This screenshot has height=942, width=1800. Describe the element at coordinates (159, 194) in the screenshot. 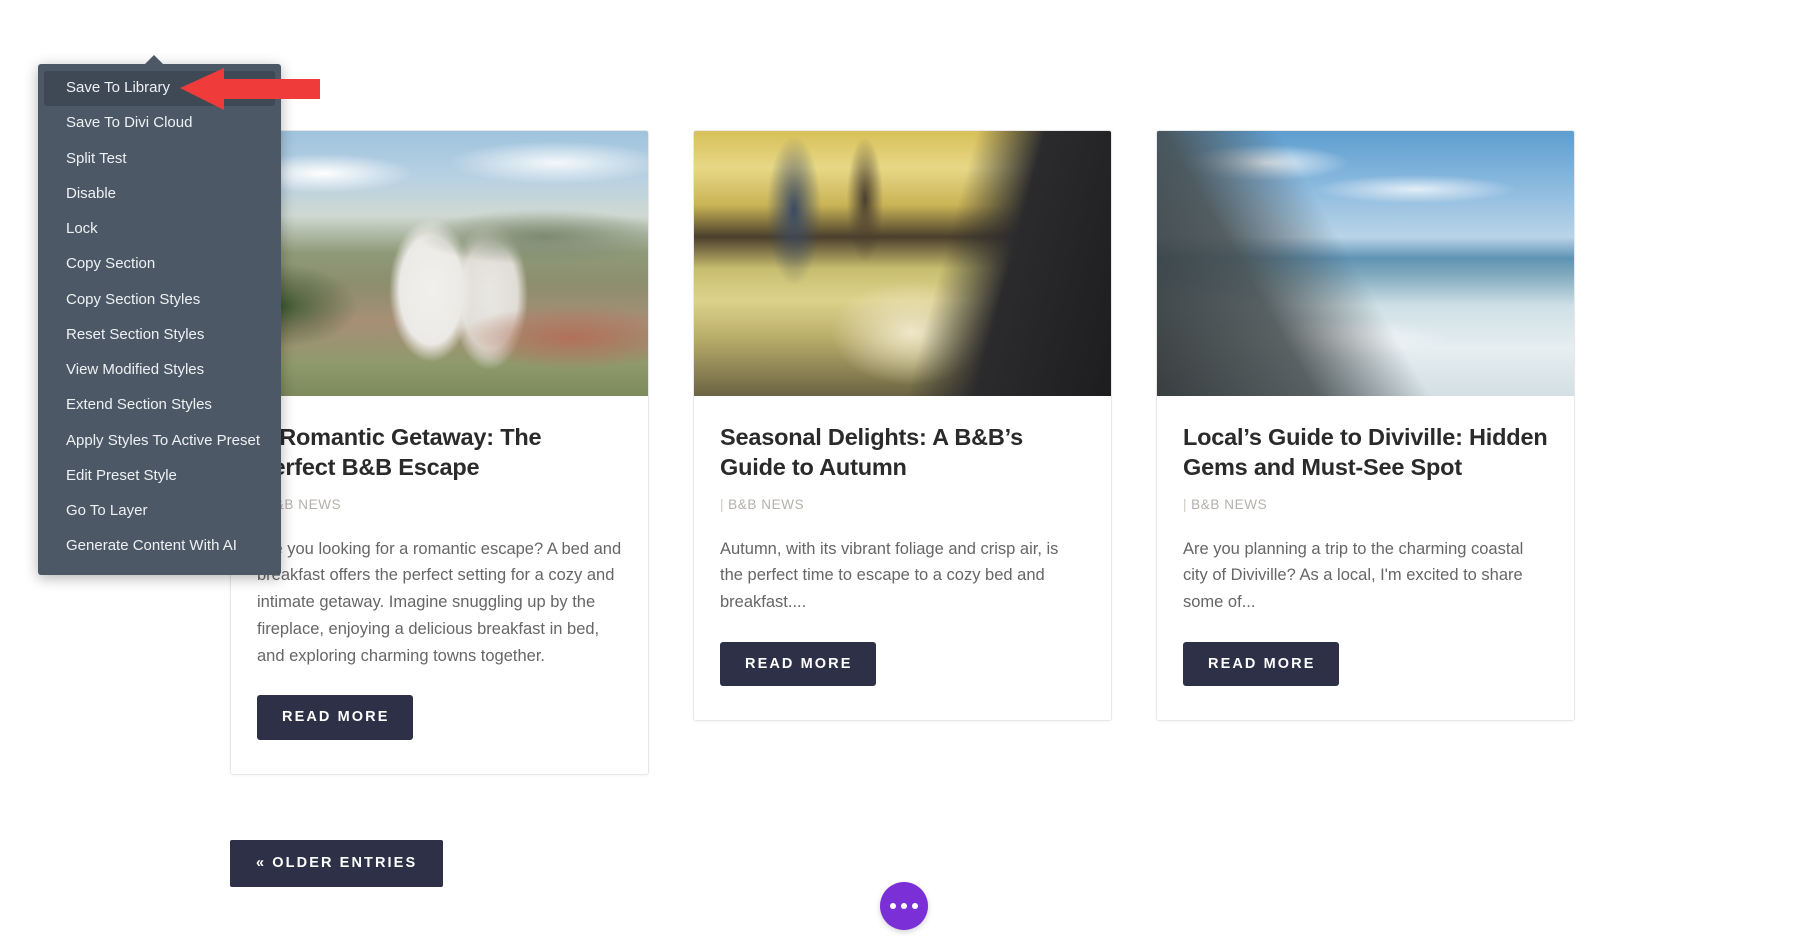

I see `menu-item-disable: Disable` at that location.